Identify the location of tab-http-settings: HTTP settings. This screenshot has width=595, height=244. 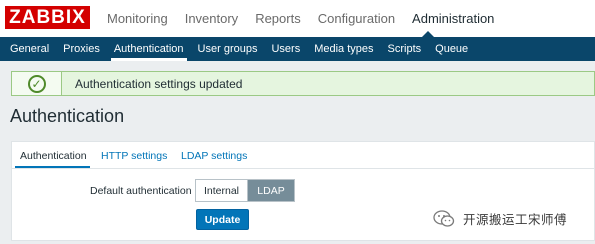
(134, 156).